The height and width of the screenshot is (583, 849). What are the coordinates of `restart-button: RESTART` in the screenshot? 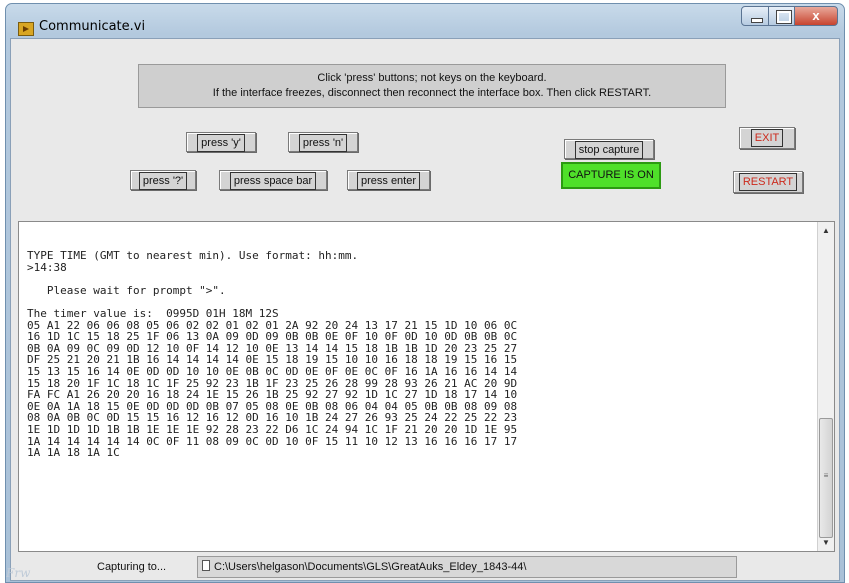 It's located at (768, 182).